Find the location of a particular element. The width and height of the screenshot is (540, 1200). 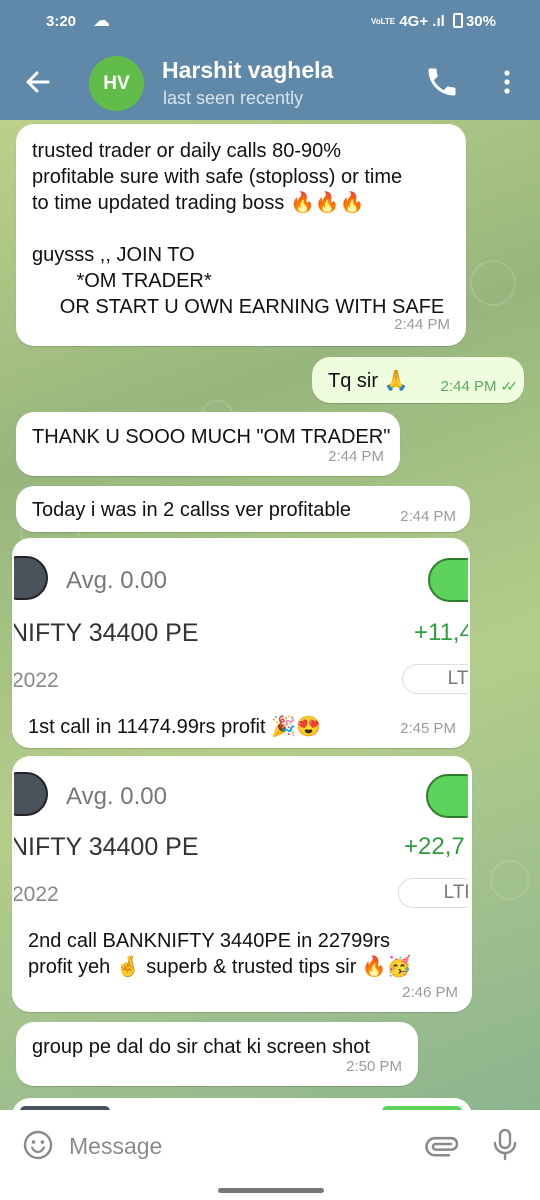

phone-icon is located at coordinates (442, 82).